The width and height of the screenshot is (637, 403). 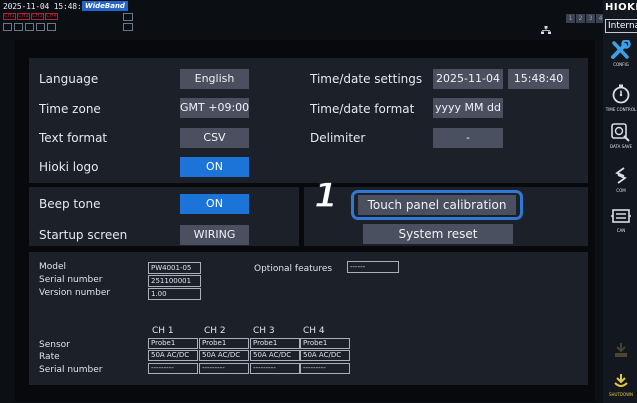 I want to click on sidebar-item-config: CONFIG, so click(x=621, y=58).